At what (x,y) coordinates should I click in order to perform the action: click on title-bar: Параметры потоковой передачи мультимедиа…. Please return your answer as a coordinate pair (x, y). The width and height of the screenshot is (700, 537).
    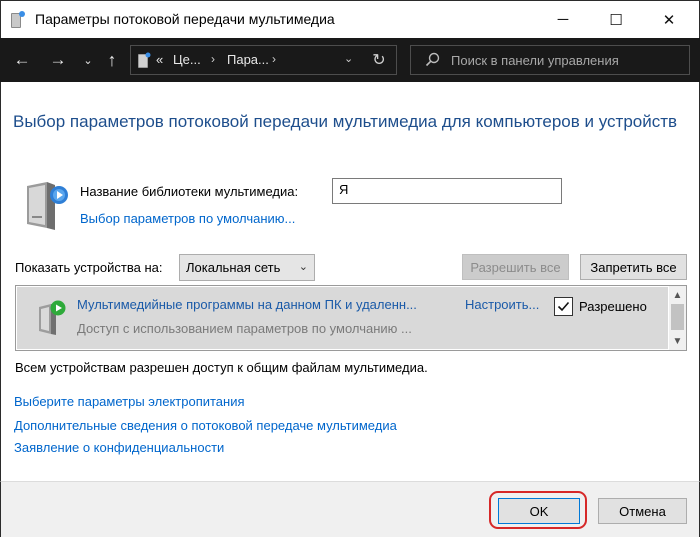
    Looking at the image, I should click on (350, 19).